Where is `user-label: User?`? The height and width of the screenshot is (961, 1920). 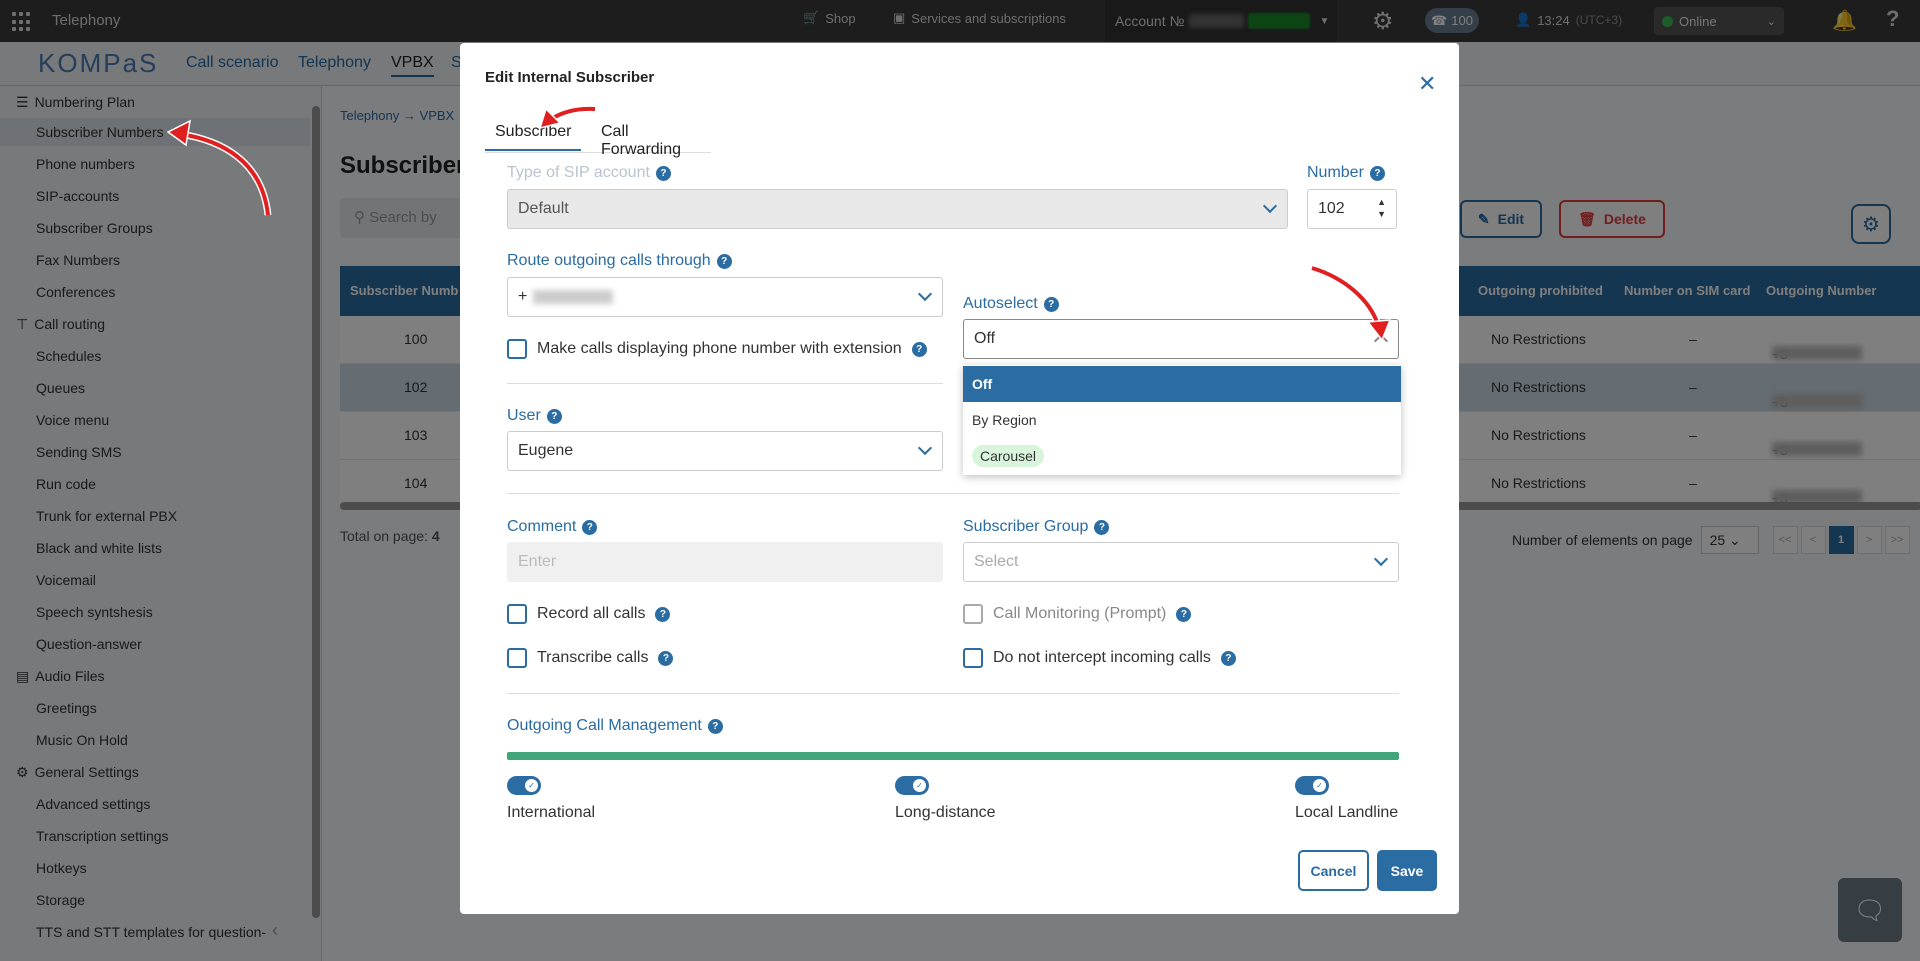 user-label: User? is located at coordinates (534, 416).